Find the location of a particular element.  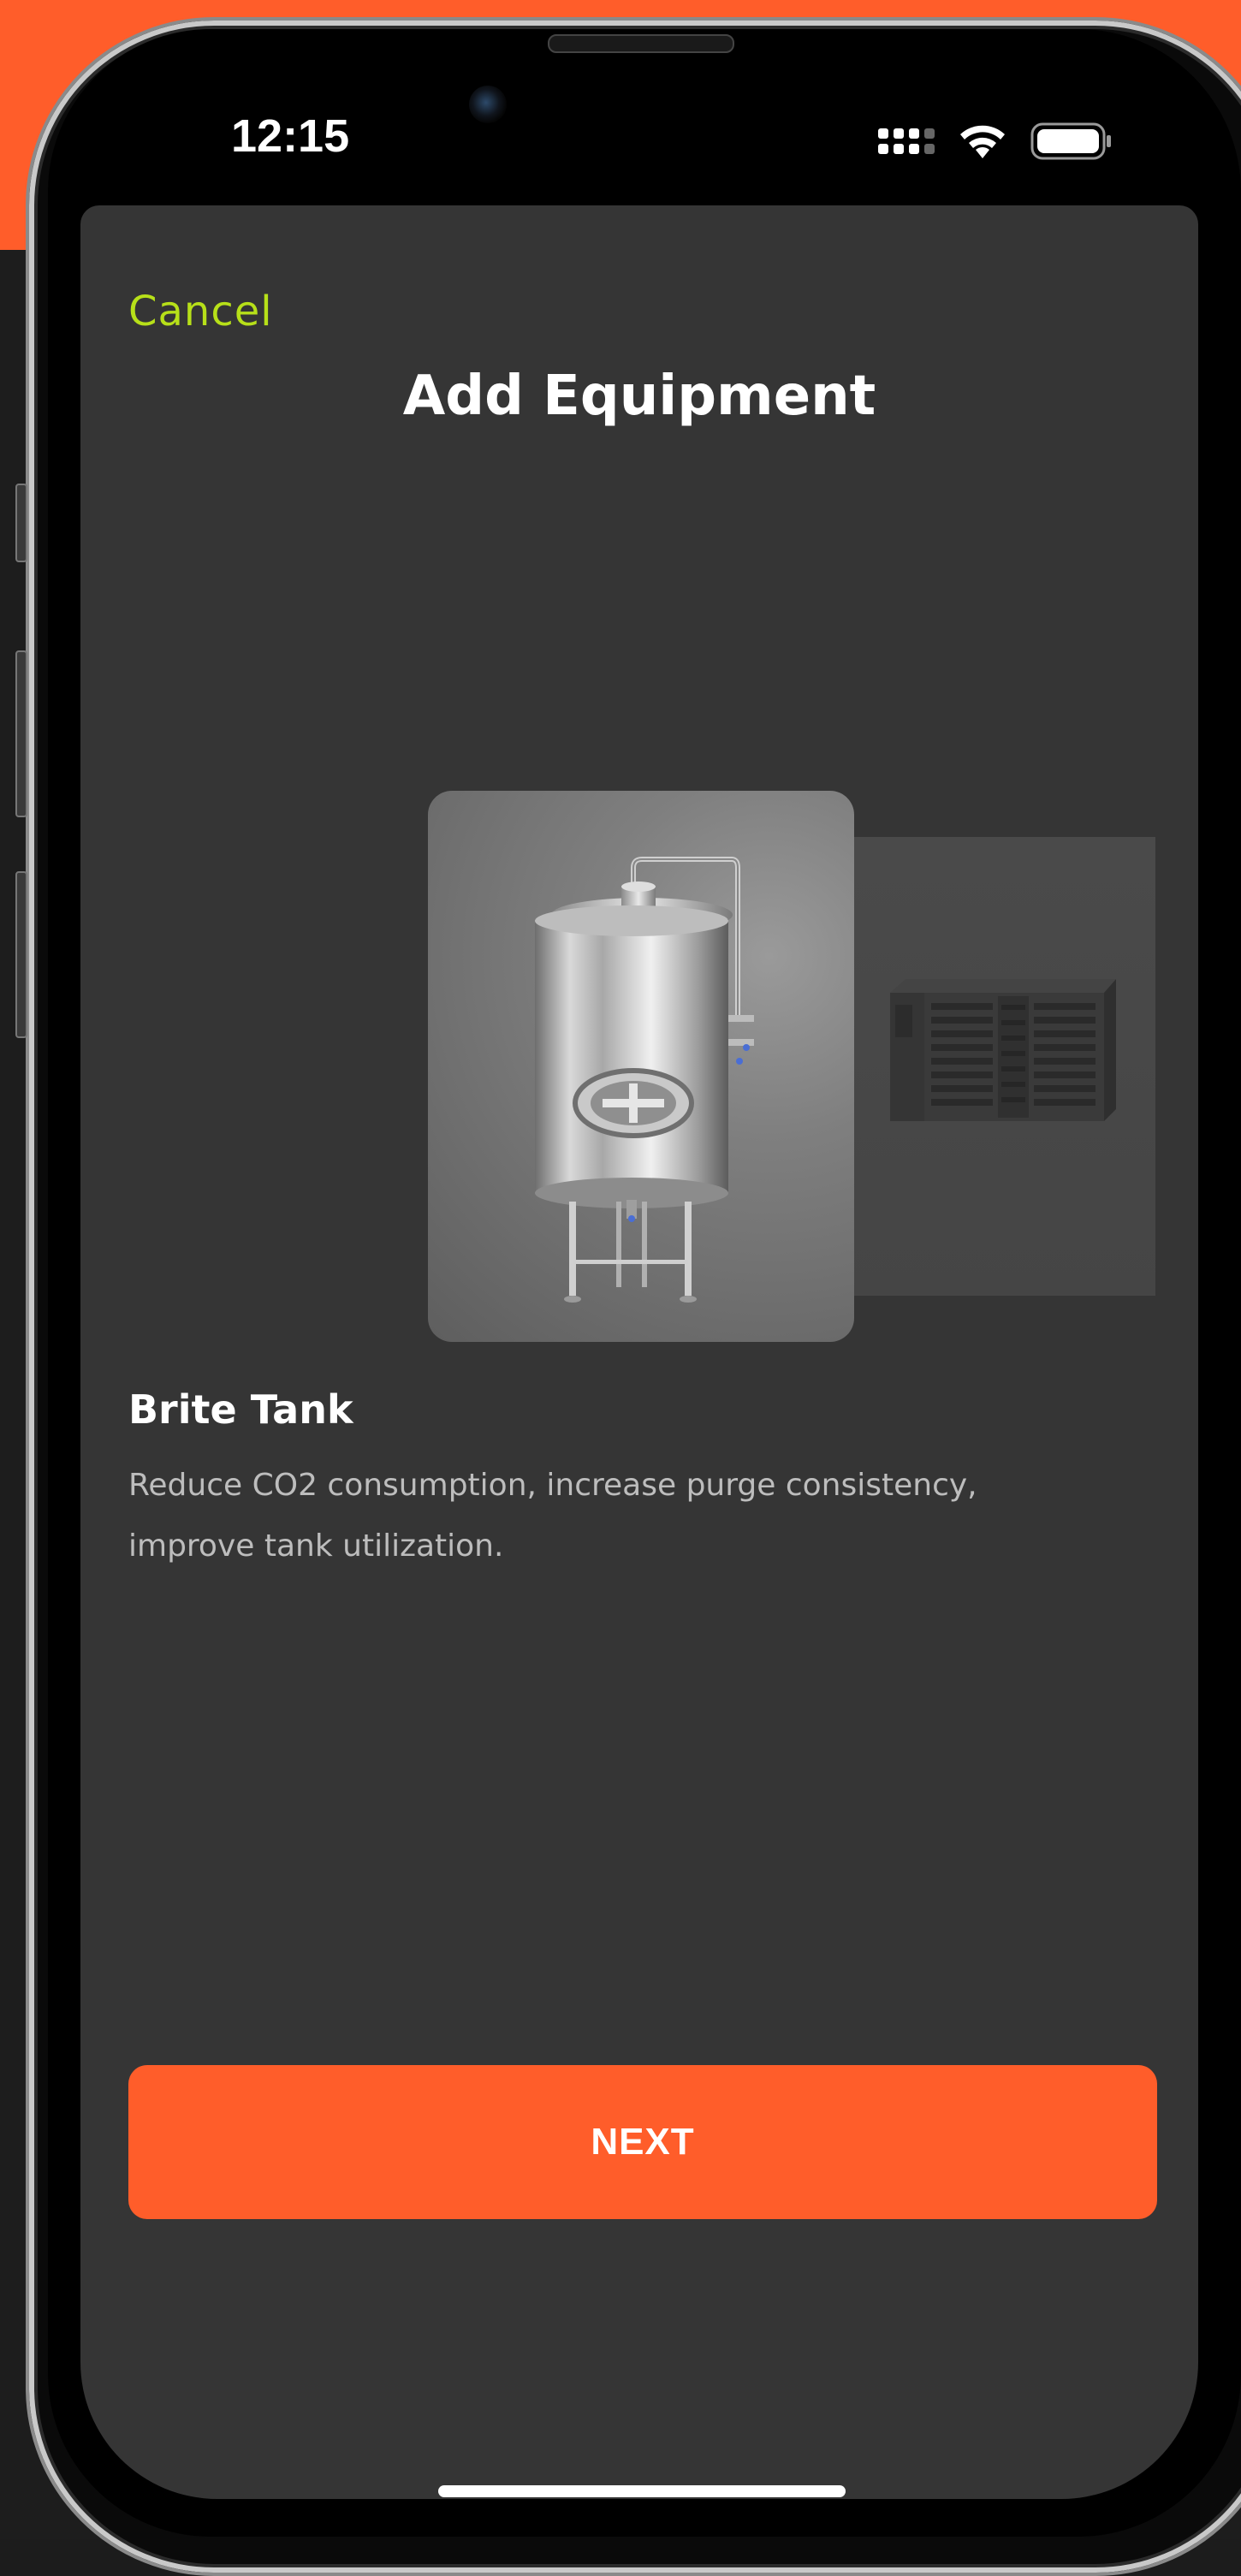

next-button: NEXT is located at coordinates (642, 2142).